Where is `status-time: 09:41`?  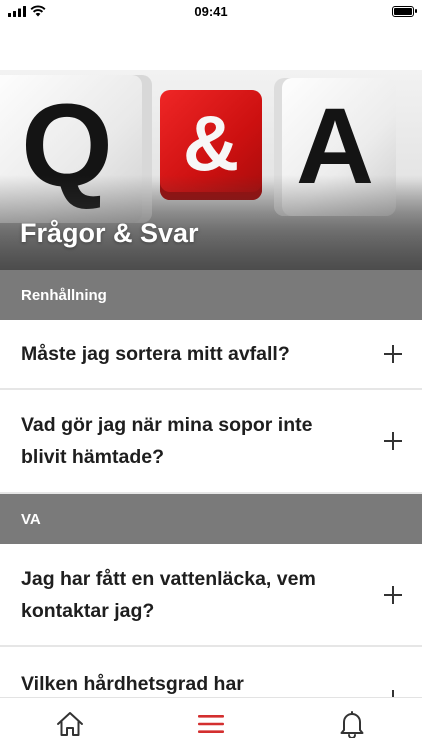 status-time: 09:41 is located at coordinates (211, 11).